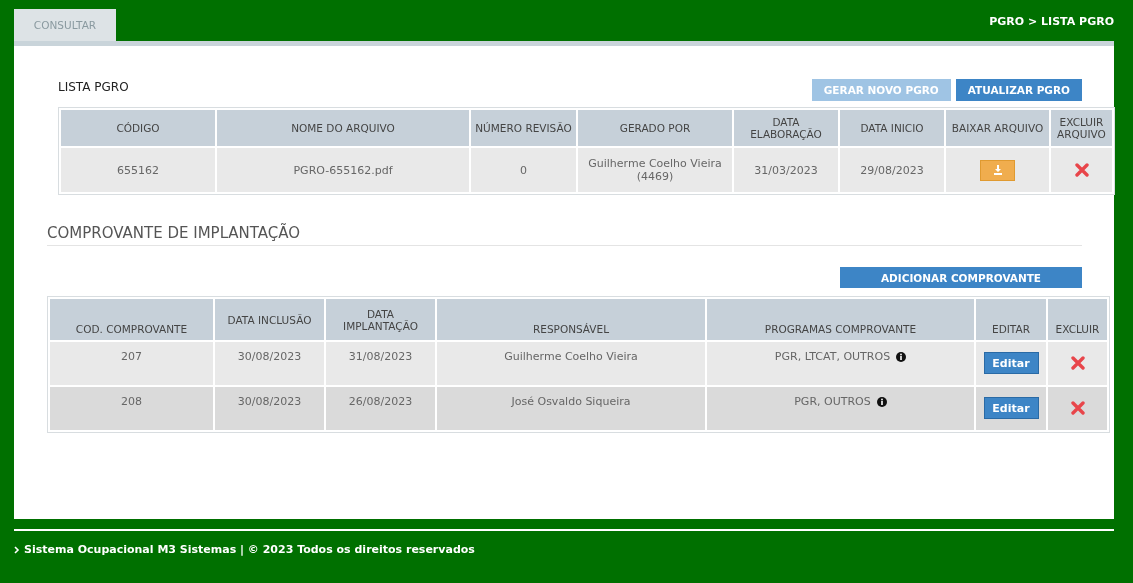 The height and width of the screenshot is (583, 1133). I want to click on table-cell: Guilherme Coelho Vieira (4469), so click(655, 170).